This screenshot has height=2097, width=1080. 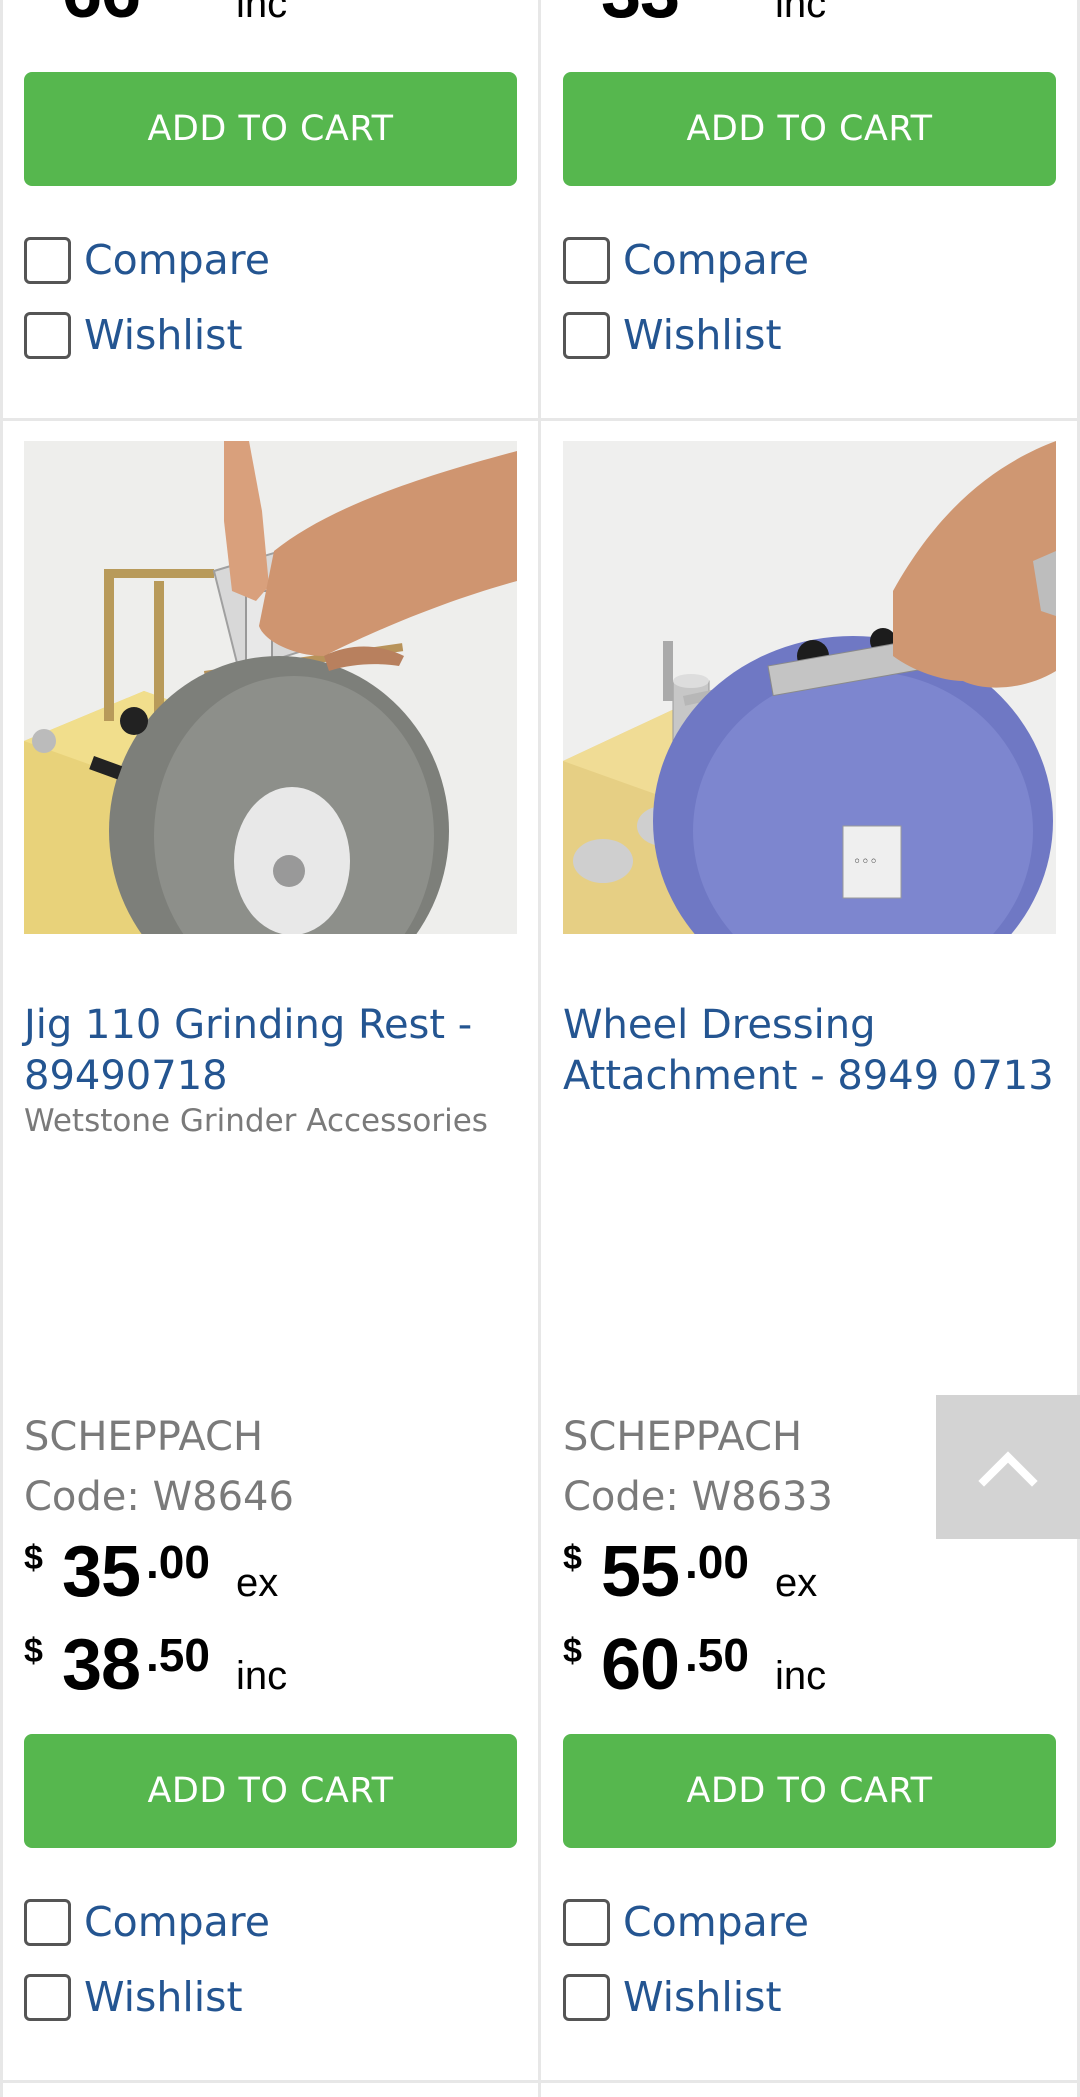 What do you see at coordinates (763, 1573) in the screenshot?
I see `price-ex: $ 55 .00 ex` at bounding box center [763, 1573].